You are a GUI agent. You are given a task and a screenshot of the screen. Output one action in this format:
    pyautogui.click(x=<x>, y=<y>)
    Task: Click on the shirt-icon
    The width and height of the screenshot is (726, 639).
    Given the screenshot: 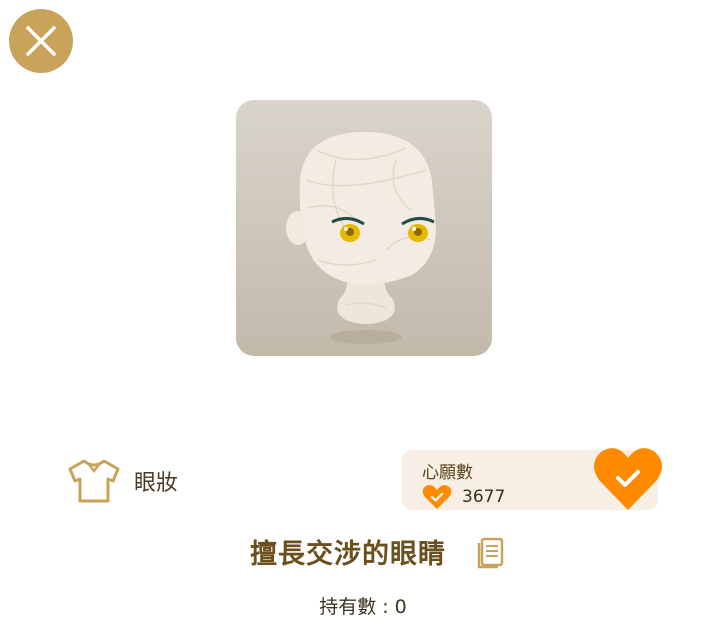 What is the action you would take?
    pyautogui.click(x=94, y=481)
    